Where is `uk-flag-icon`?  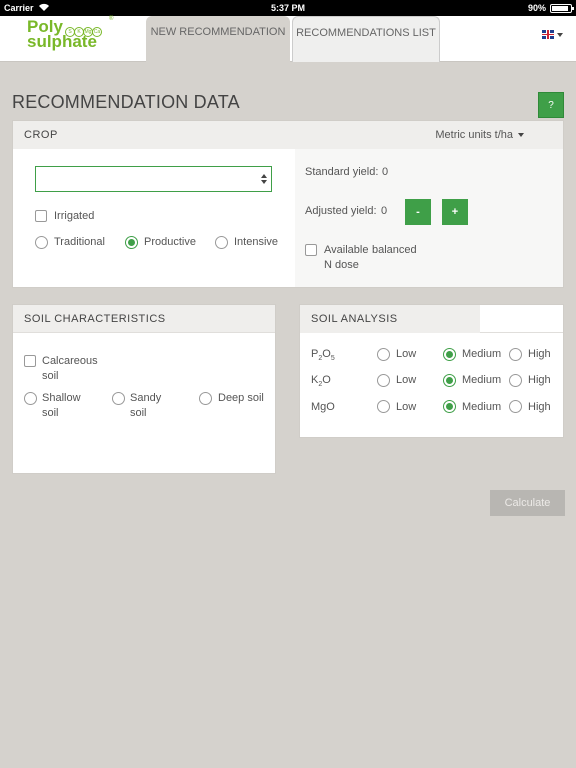
uk-flag-icon is located at coordinates (548, 35).